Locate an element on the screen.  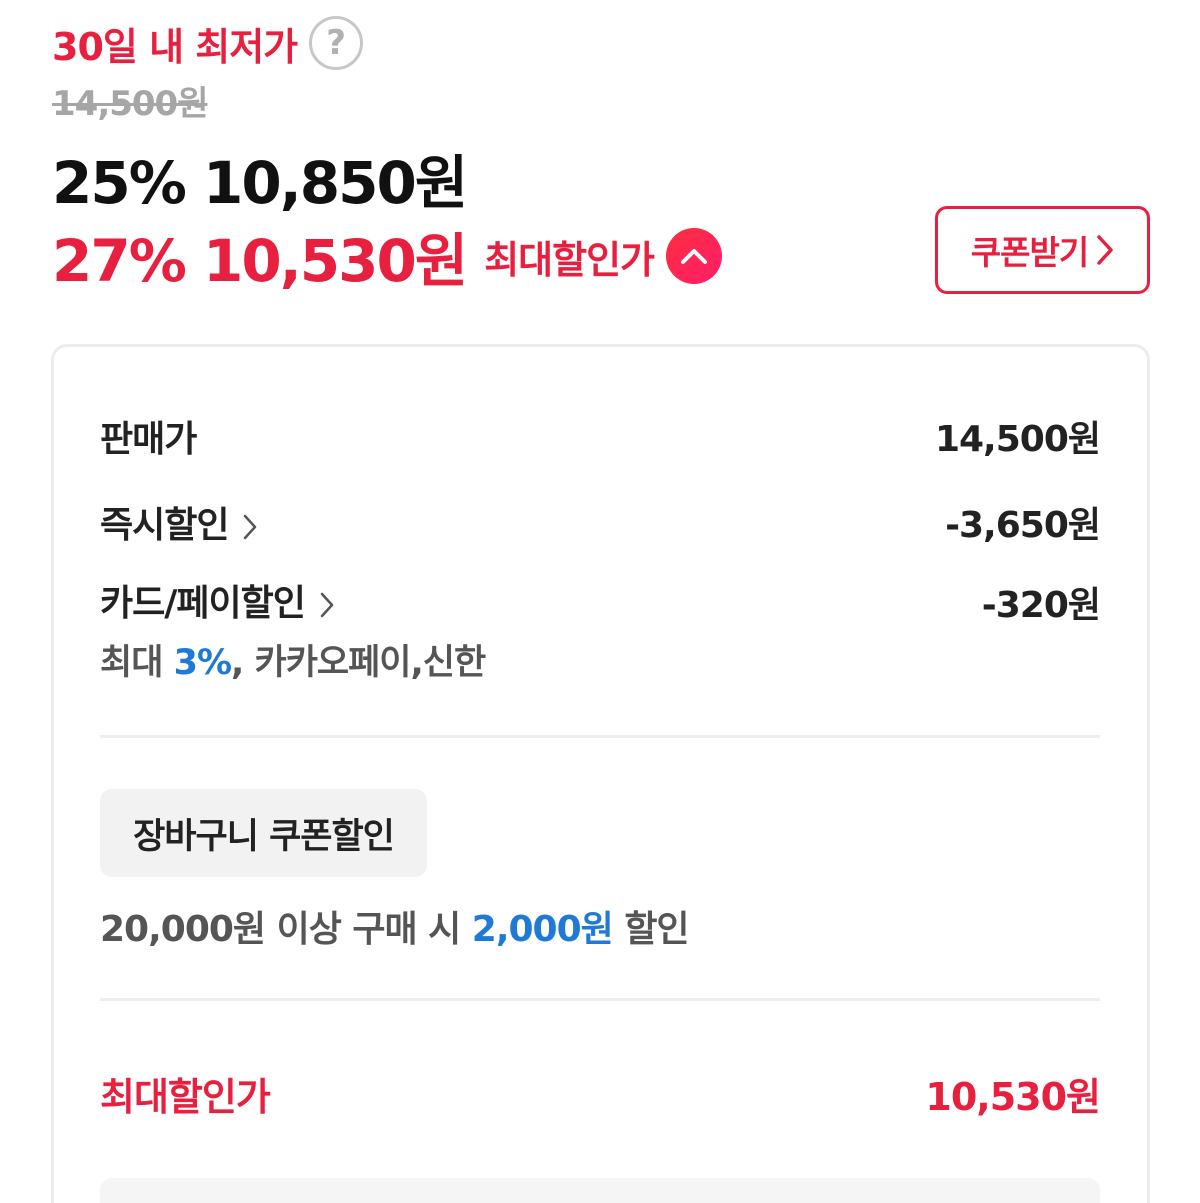
question-circle-icon: ? is located at coordinates (336, 43).